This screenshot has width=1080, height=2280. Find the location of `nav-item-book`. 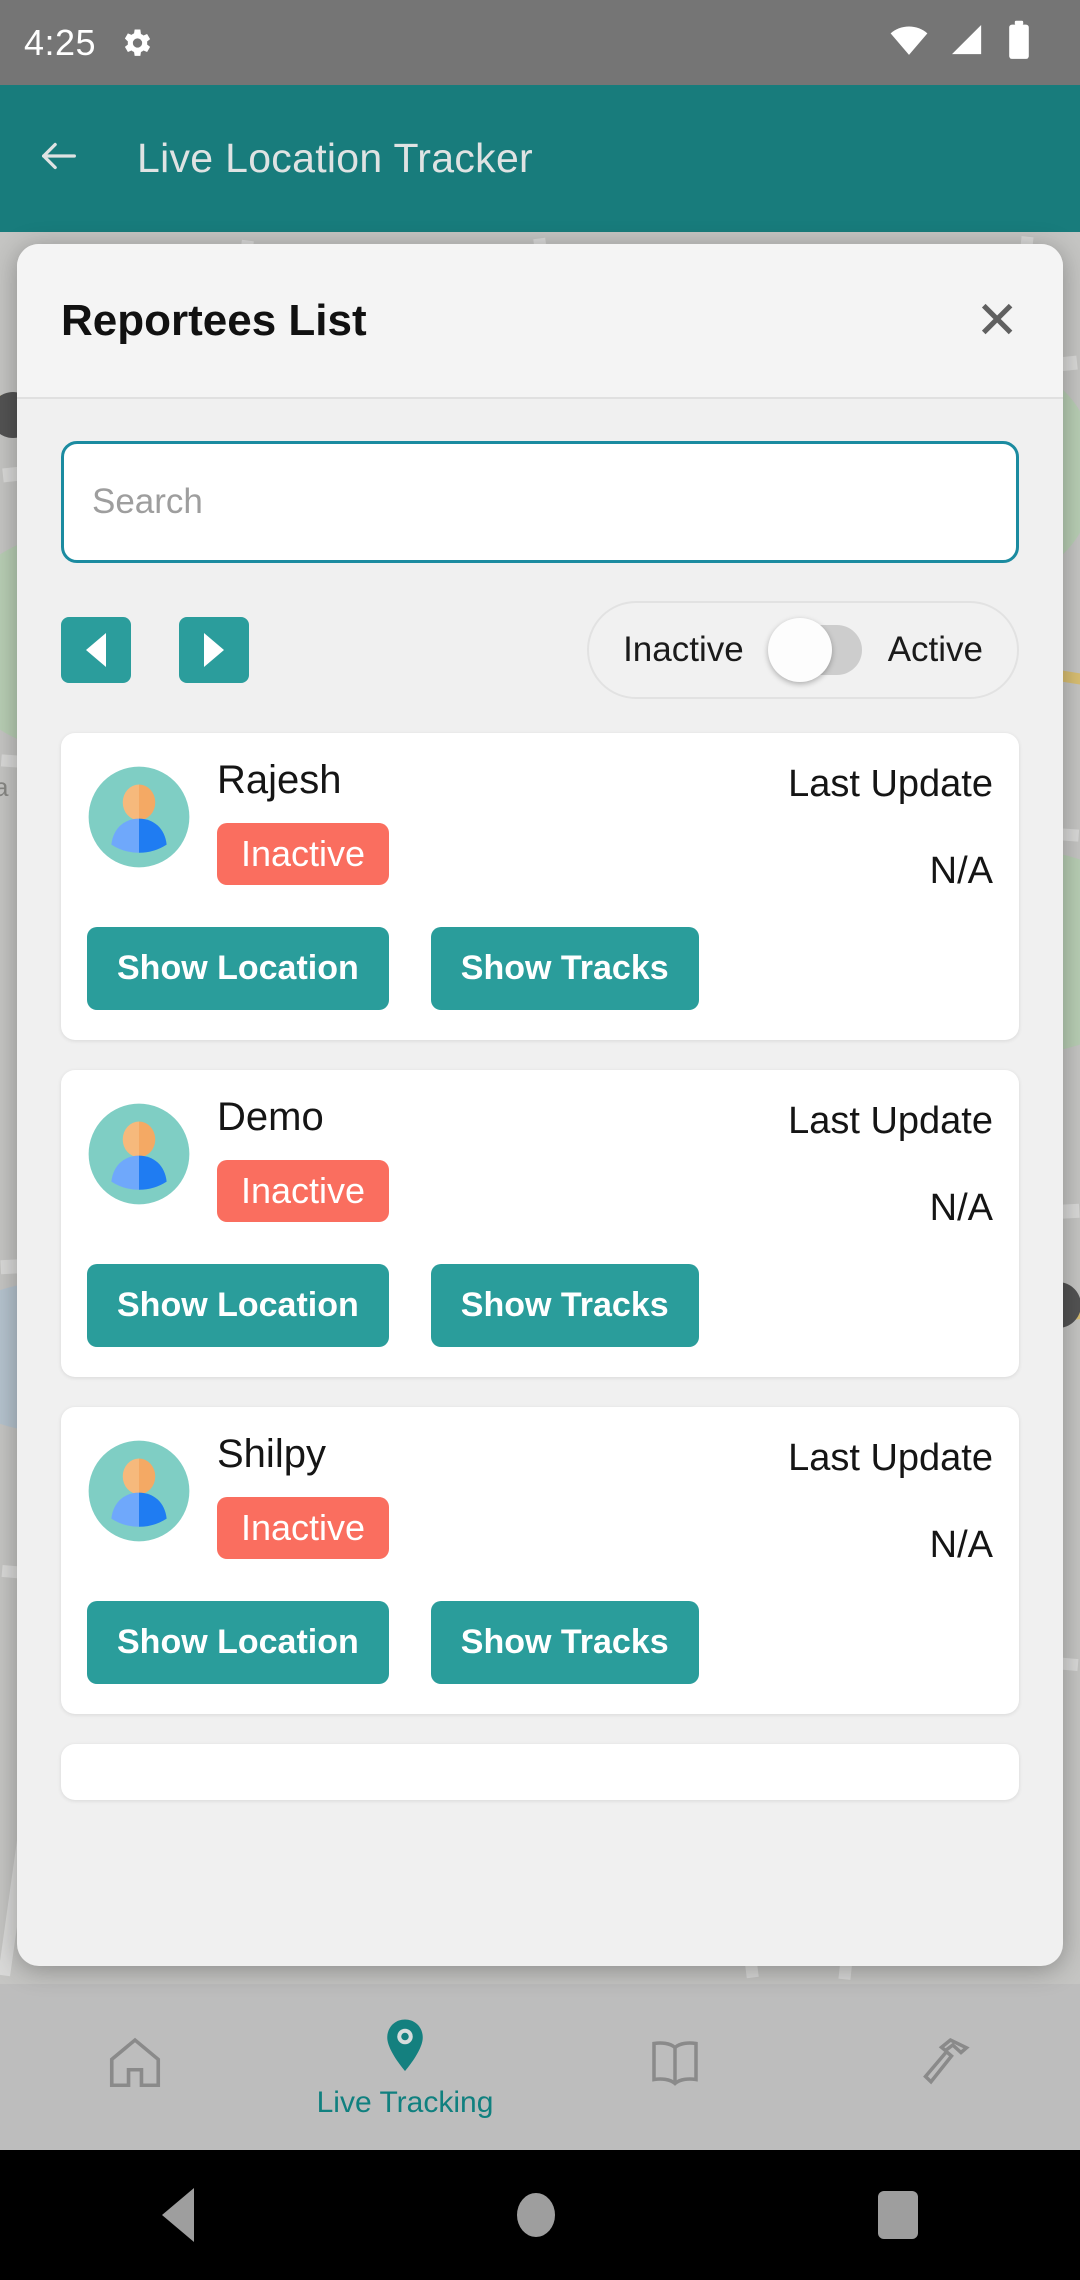

nav-item-book is located at coordinates (675, 2067).